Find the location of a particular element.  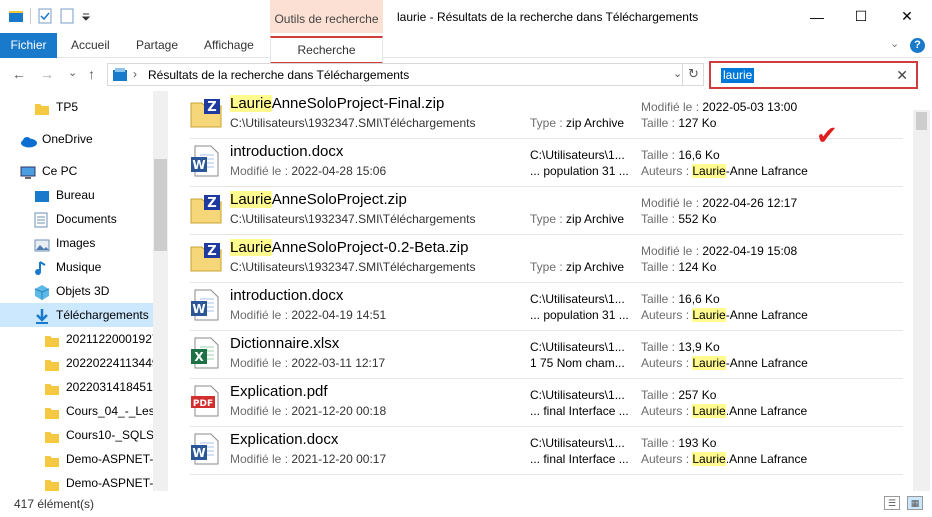

name-rest: Explication.pdf is located at coordinates (279, 391).